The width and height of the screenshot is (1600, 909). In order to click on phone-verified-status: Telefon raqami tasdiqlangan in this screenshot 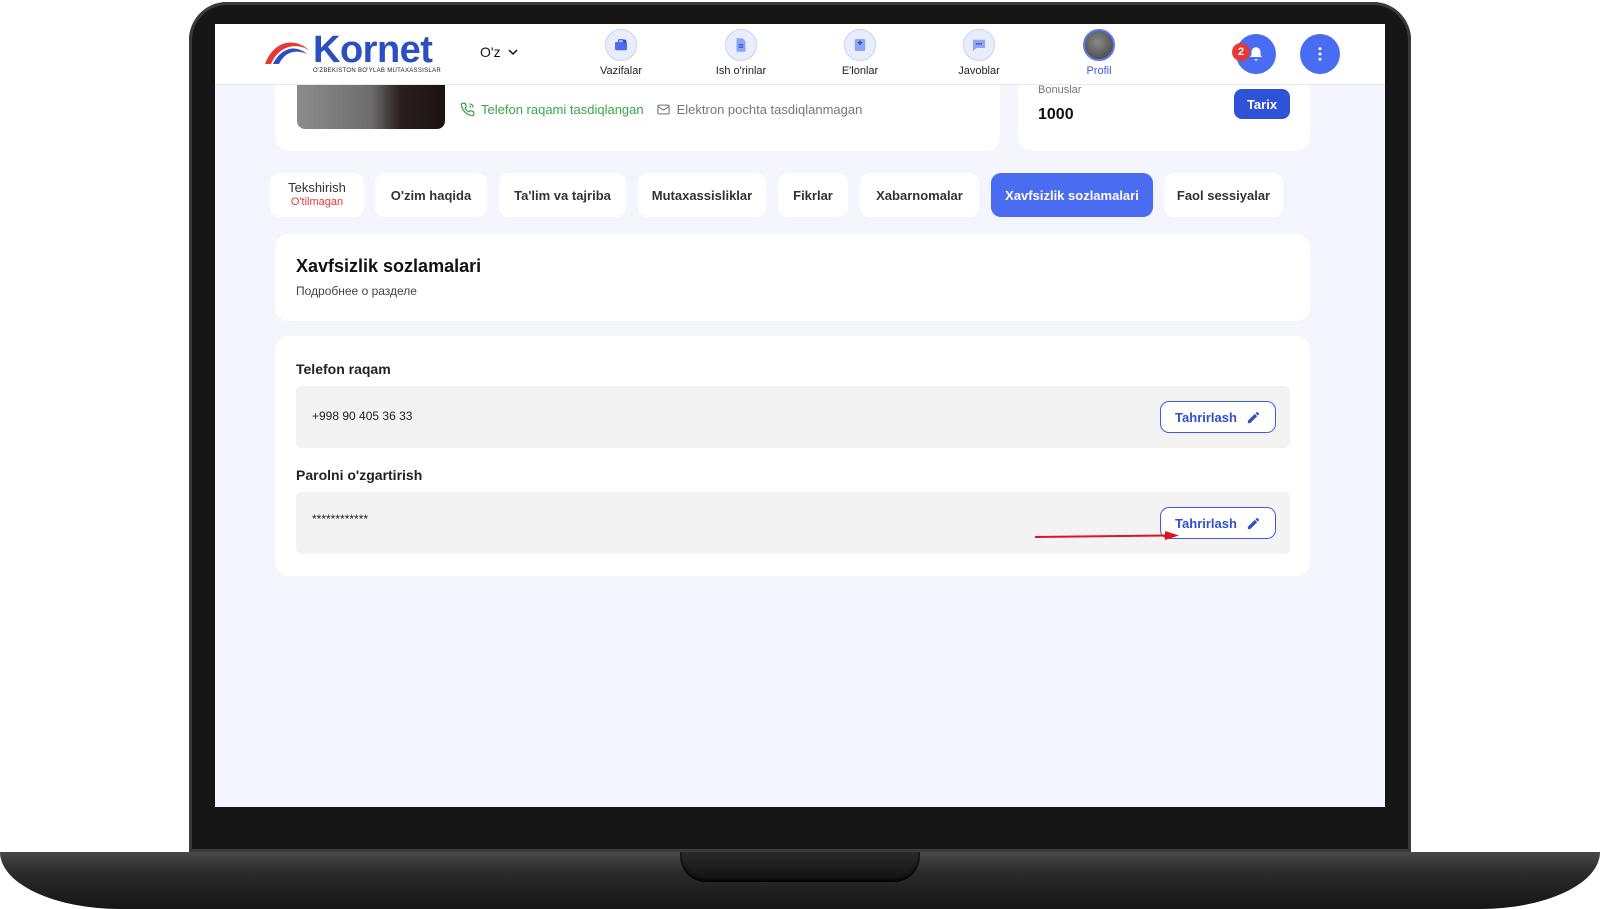, I will do `click(552, 109)`.